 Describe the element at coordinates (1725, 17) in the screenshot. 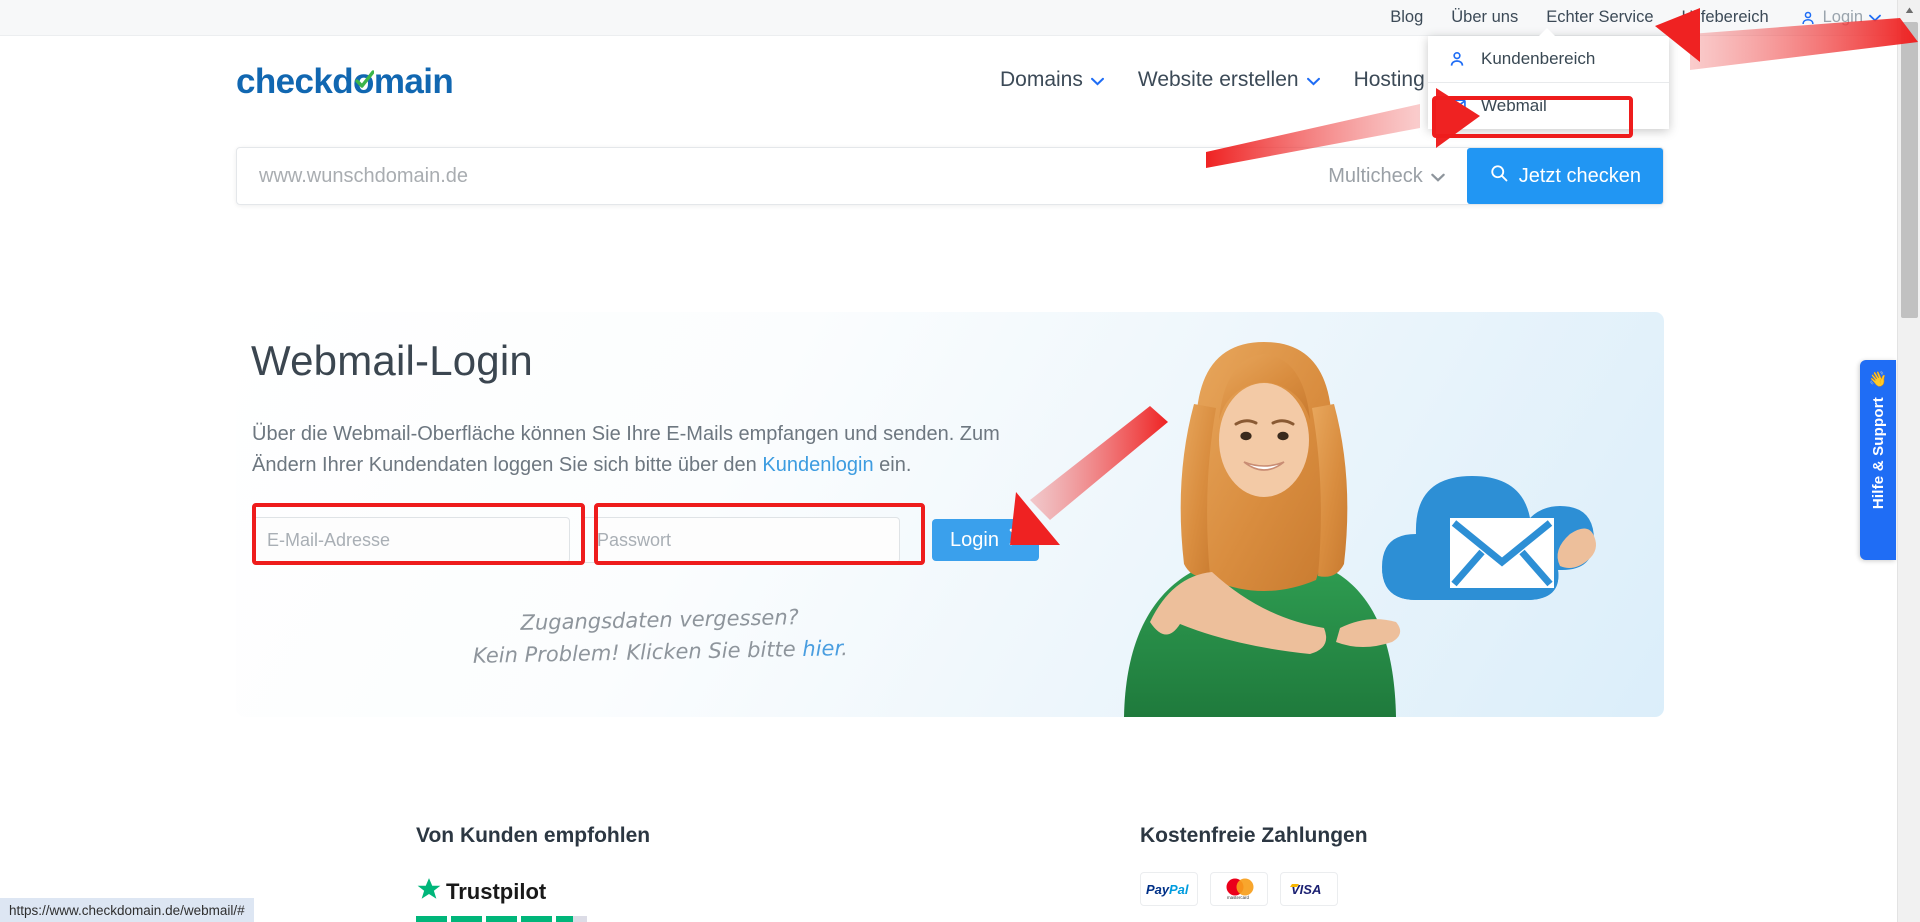

I see `topbar-link-hilfebereich: Hilfebereich` at that location.